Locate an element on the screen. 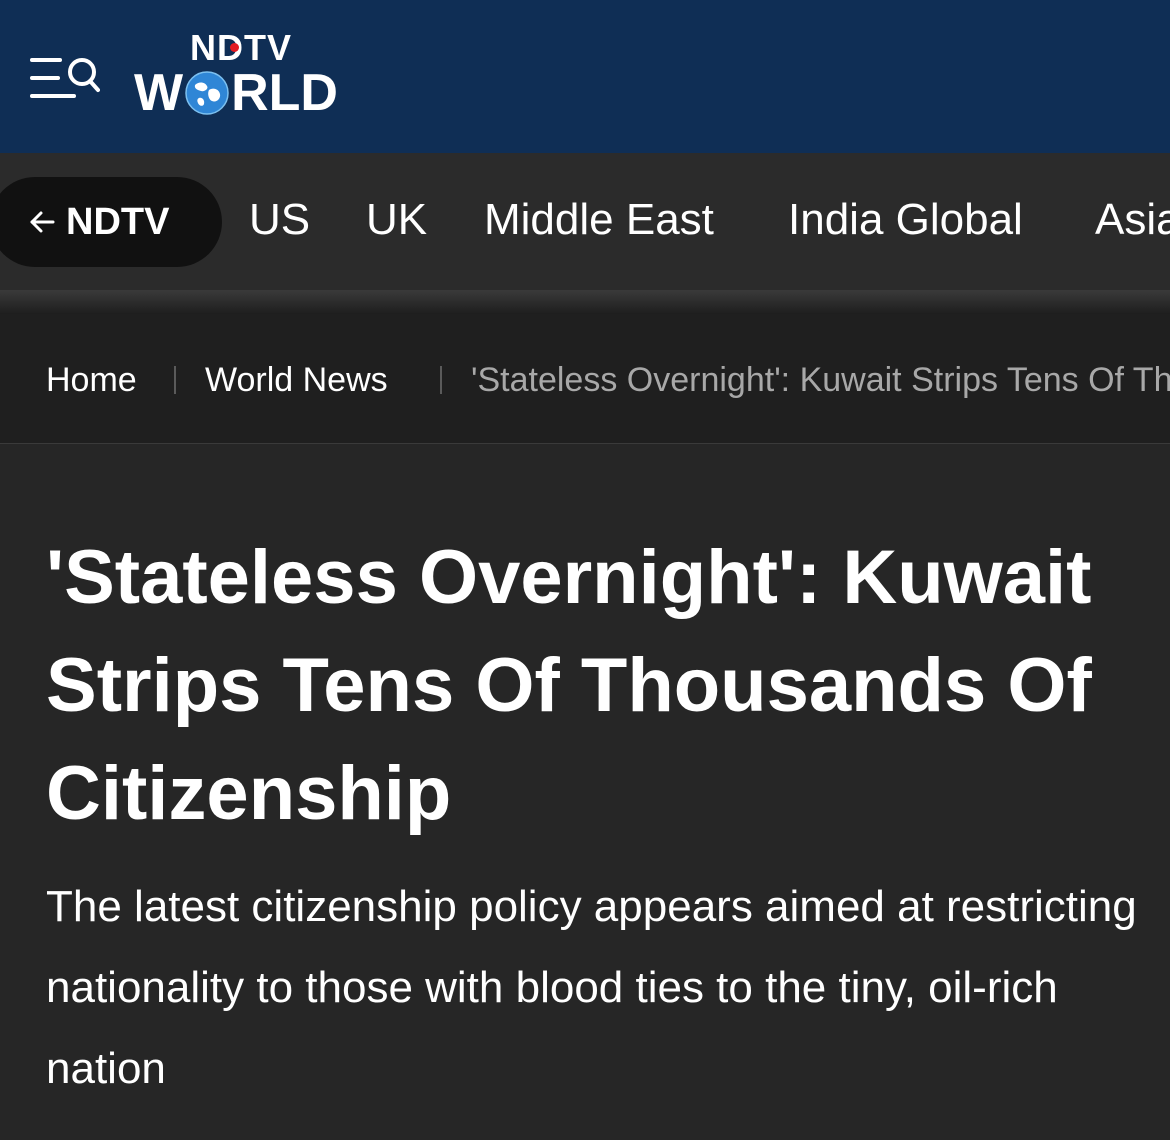 The width and height of the screenshot is (1170, 1140). back-button-label: NDTV is located at coordinates (118, 221).